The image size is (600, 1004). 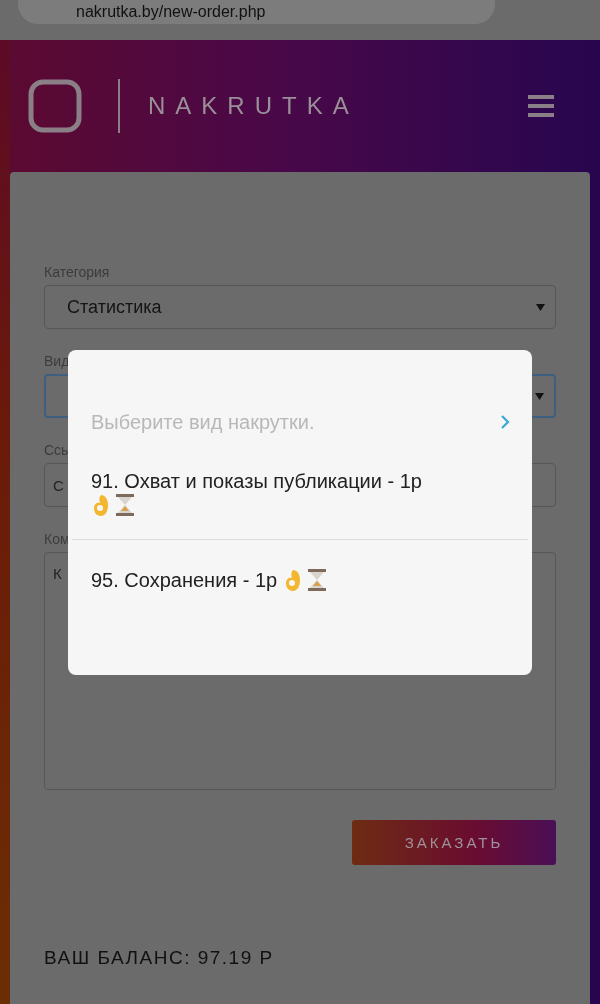 I want to click on balance-text: ВАШ БАЛАНС: 97.19 Р, so click(x=159, y=958).